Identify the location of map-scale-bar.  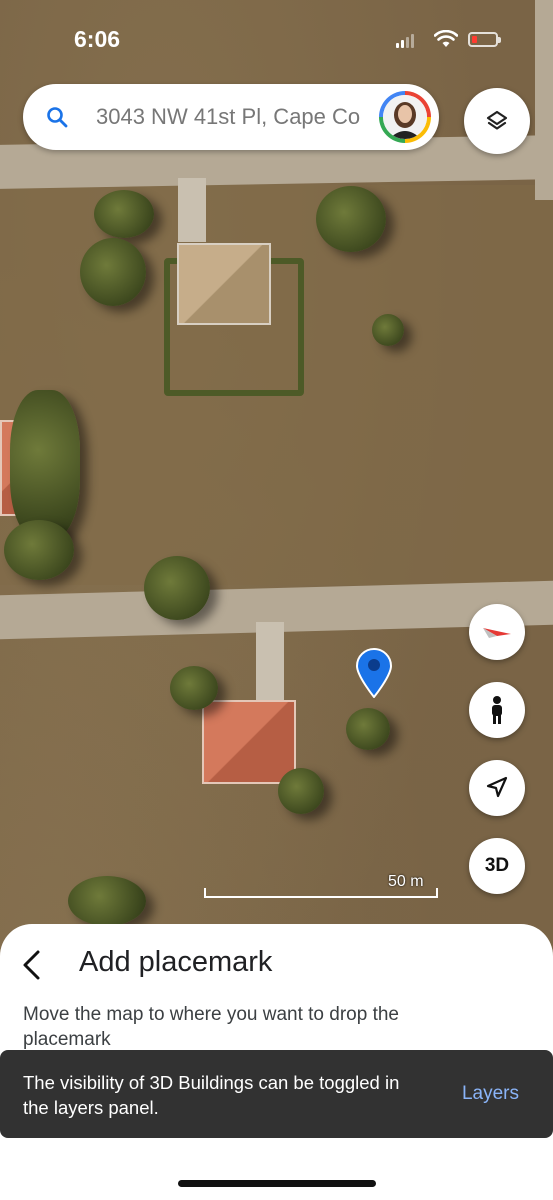
(321, 893).